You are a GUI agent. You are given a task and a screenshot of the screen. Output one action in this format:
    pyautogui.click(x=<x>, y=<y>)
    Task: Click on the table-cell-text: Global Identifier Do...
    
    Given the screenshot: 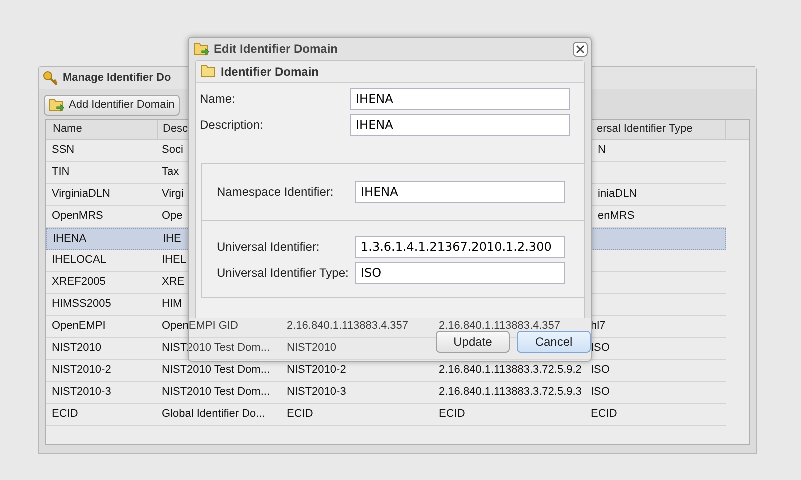 What is the action you would take?
    pyautogui.click(x=214, y=414)
    